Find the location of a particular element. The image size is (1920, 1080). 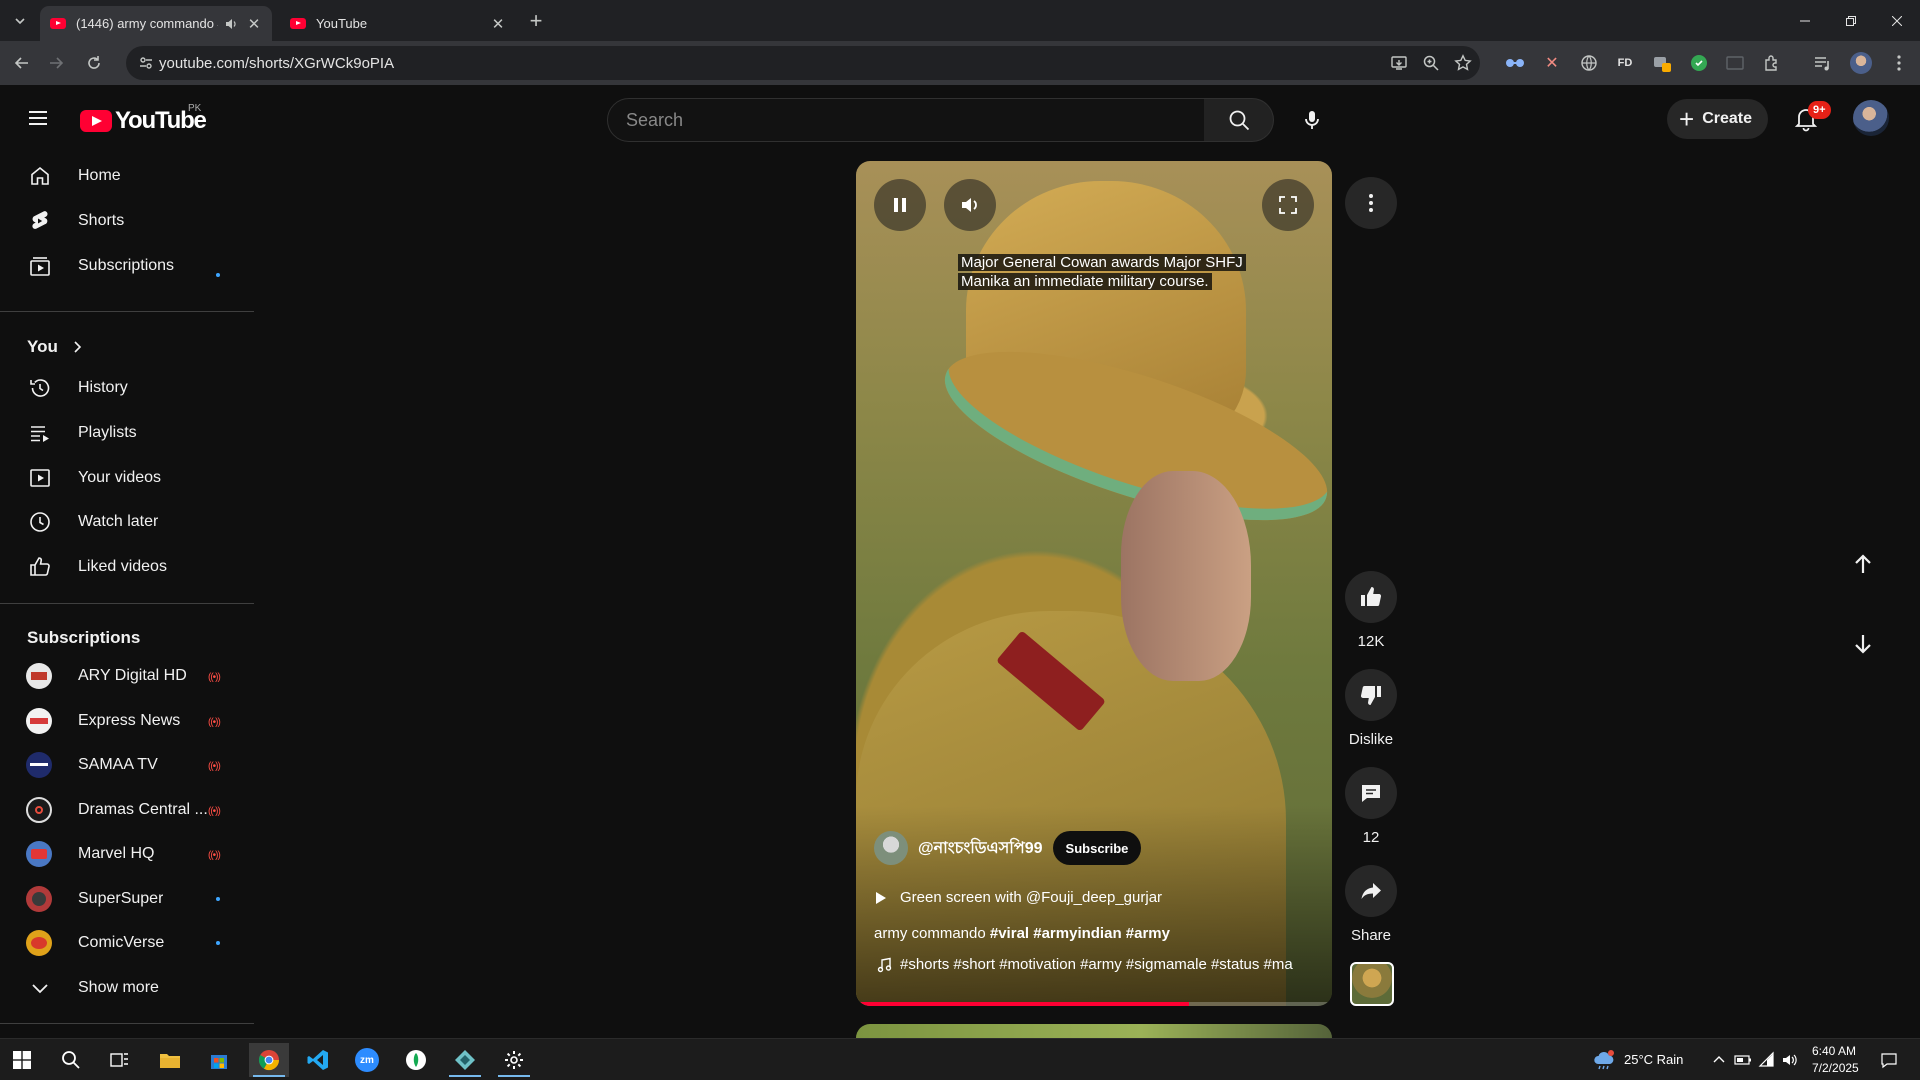

battery-icon is located at coordinates (1743, 1060).